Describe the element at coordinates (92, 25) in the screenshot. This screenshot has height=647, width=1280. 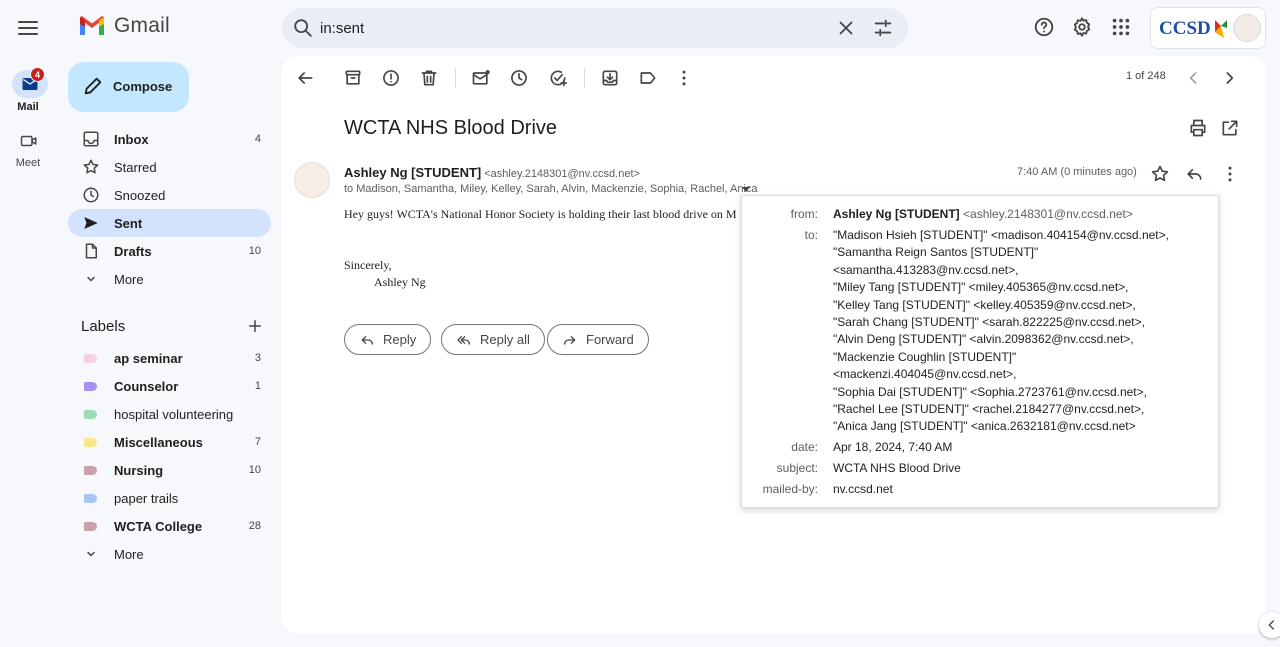
I see `gmail-m-icon` at that location.